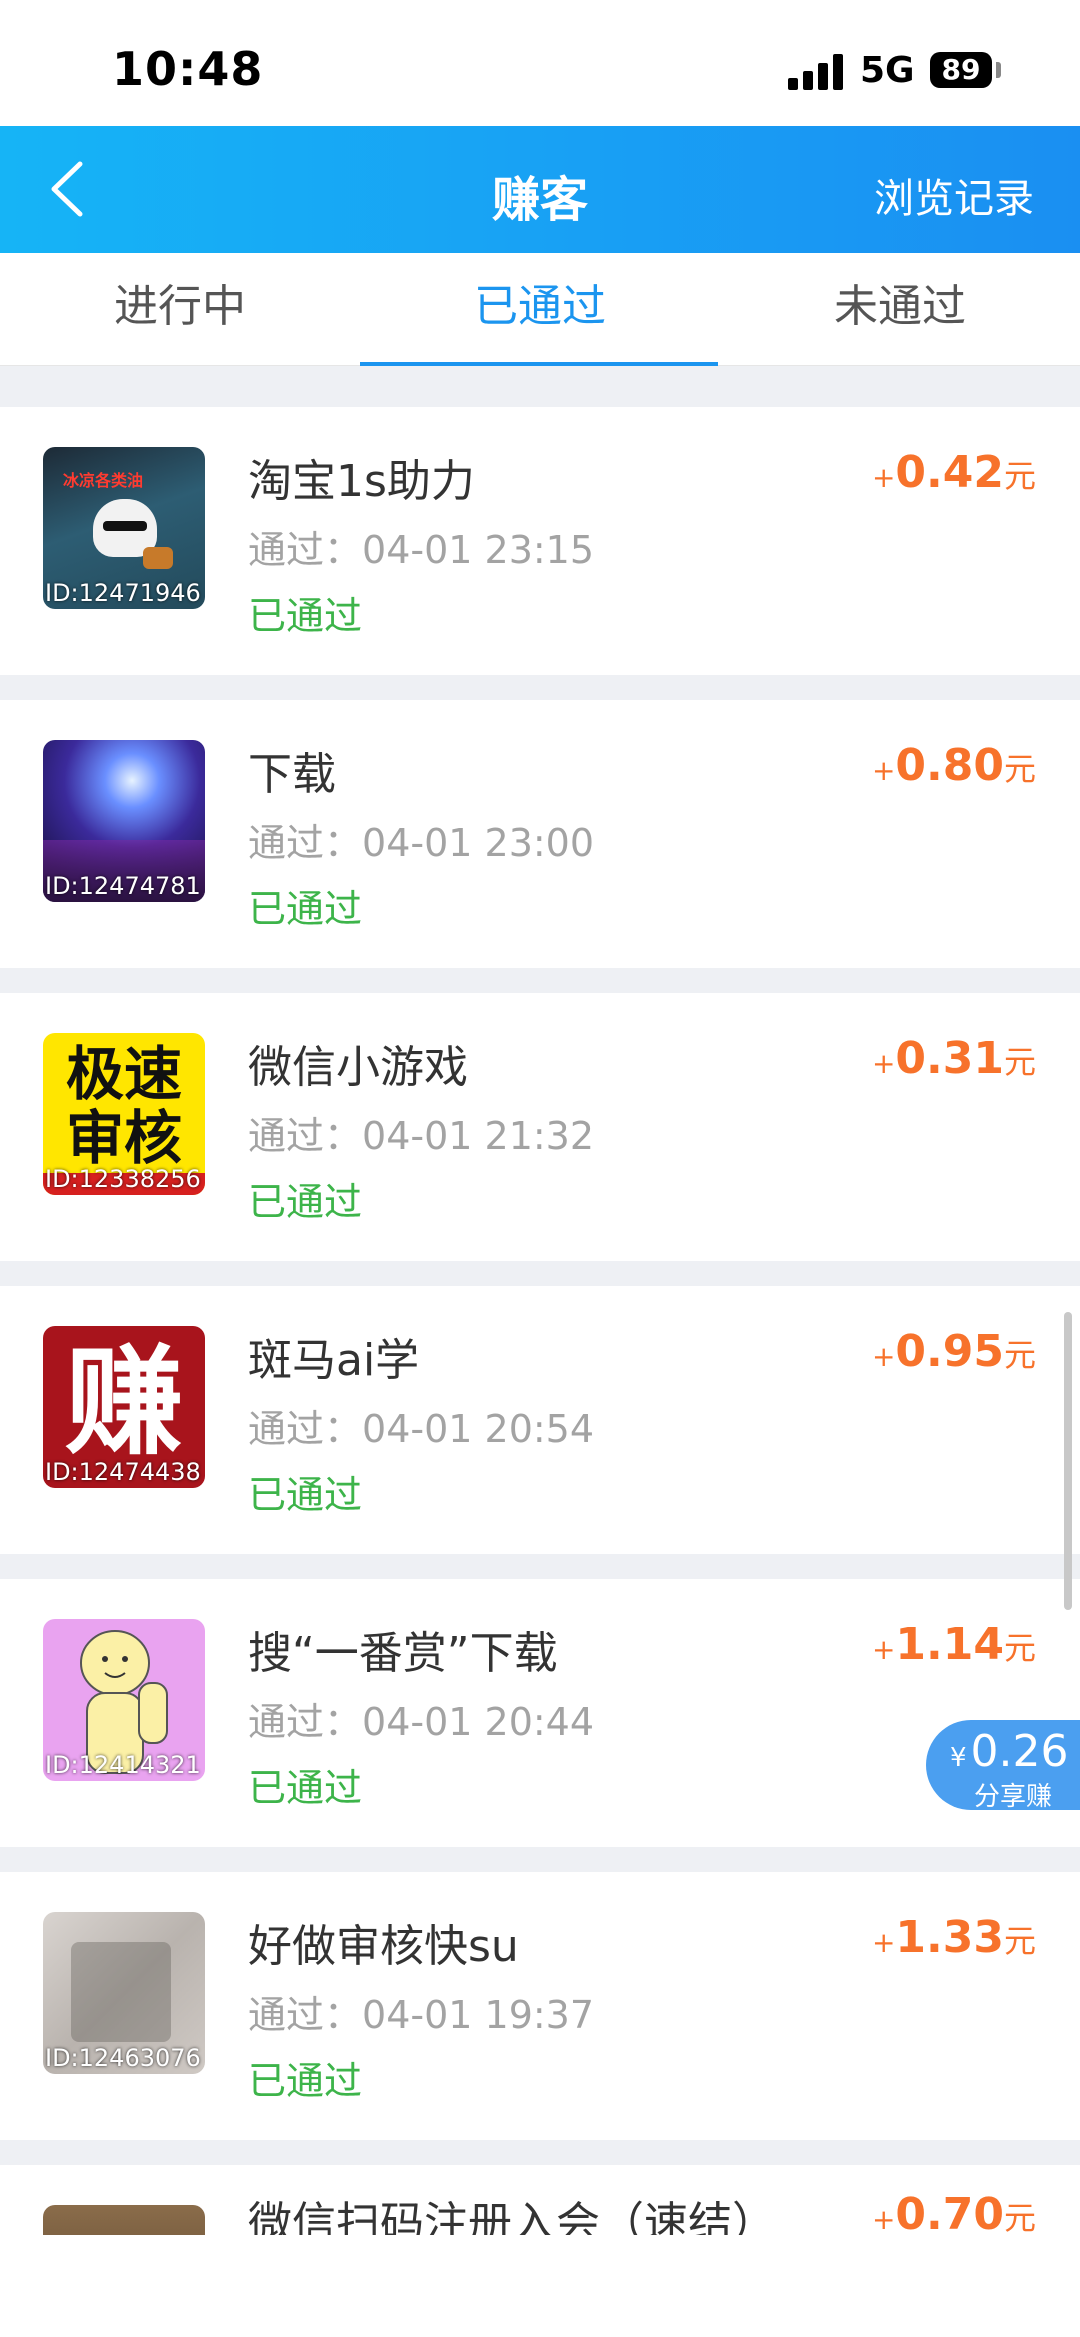 The width and height of the screenshot is (1080, 2337). I want to click on task-id: ID:12338256, so click(123, 1179).